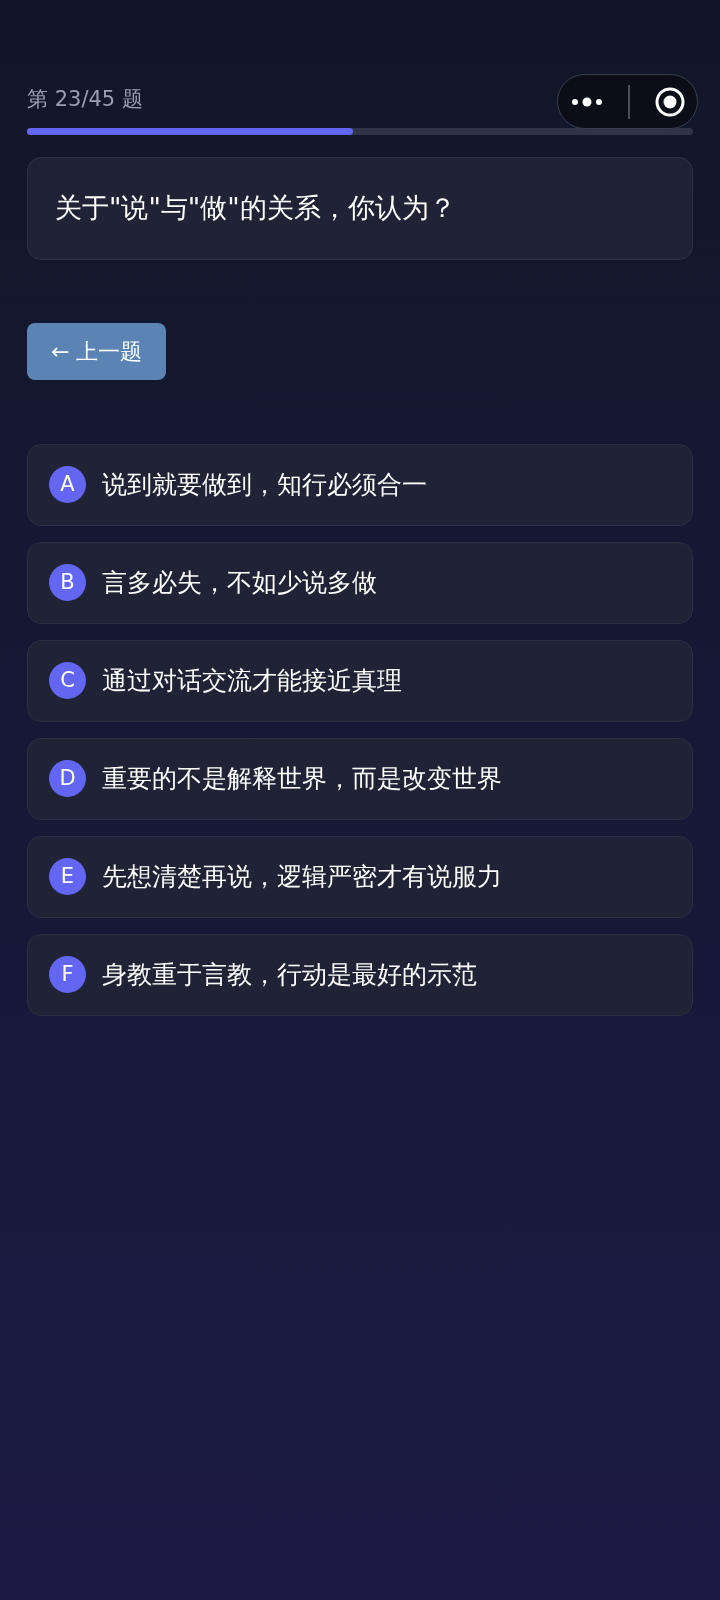  What do you see at coordinates (360, 208) in the screenshot?
I see `question-text: 关于"说"与"做"的关系，你认为？` at bounding box center [360, 208].